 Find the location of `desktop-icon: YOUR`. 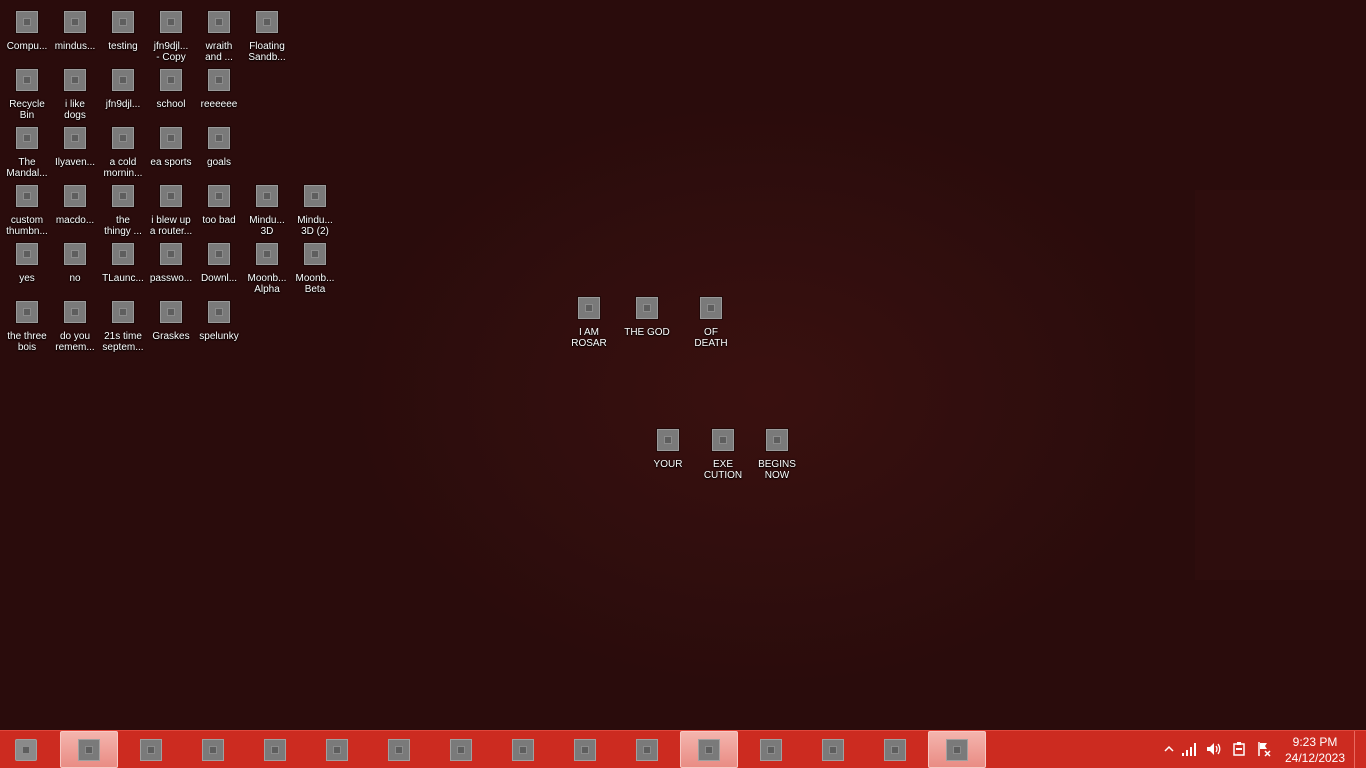

desktop-icon: YOUR is located at coordinates (668, 449).